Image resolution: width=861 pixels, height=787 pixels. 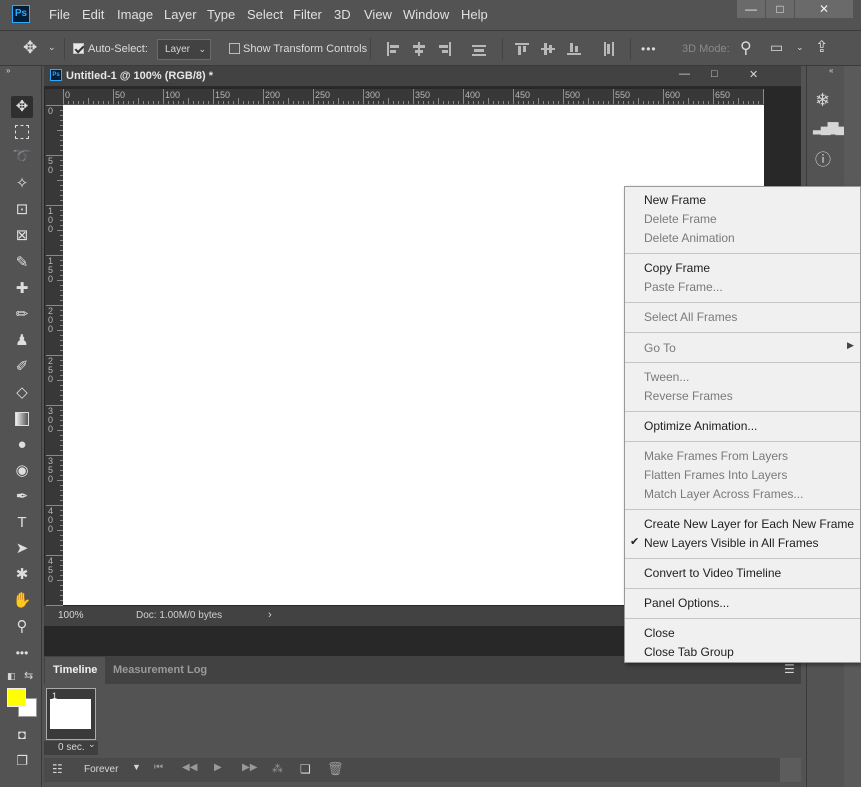 What do you see at coordinates (277, 768) in the screenshot?
I see `tween-icon: ⁂` at bounding box center [277, 768].